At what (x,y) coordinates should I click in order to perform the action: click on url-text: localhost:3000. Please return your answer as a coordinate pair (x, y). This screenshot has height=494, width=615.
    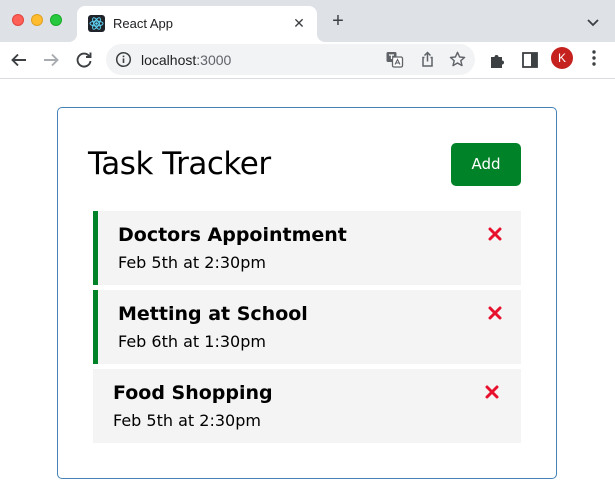
    Looking at the image, I should click on (186, 60).